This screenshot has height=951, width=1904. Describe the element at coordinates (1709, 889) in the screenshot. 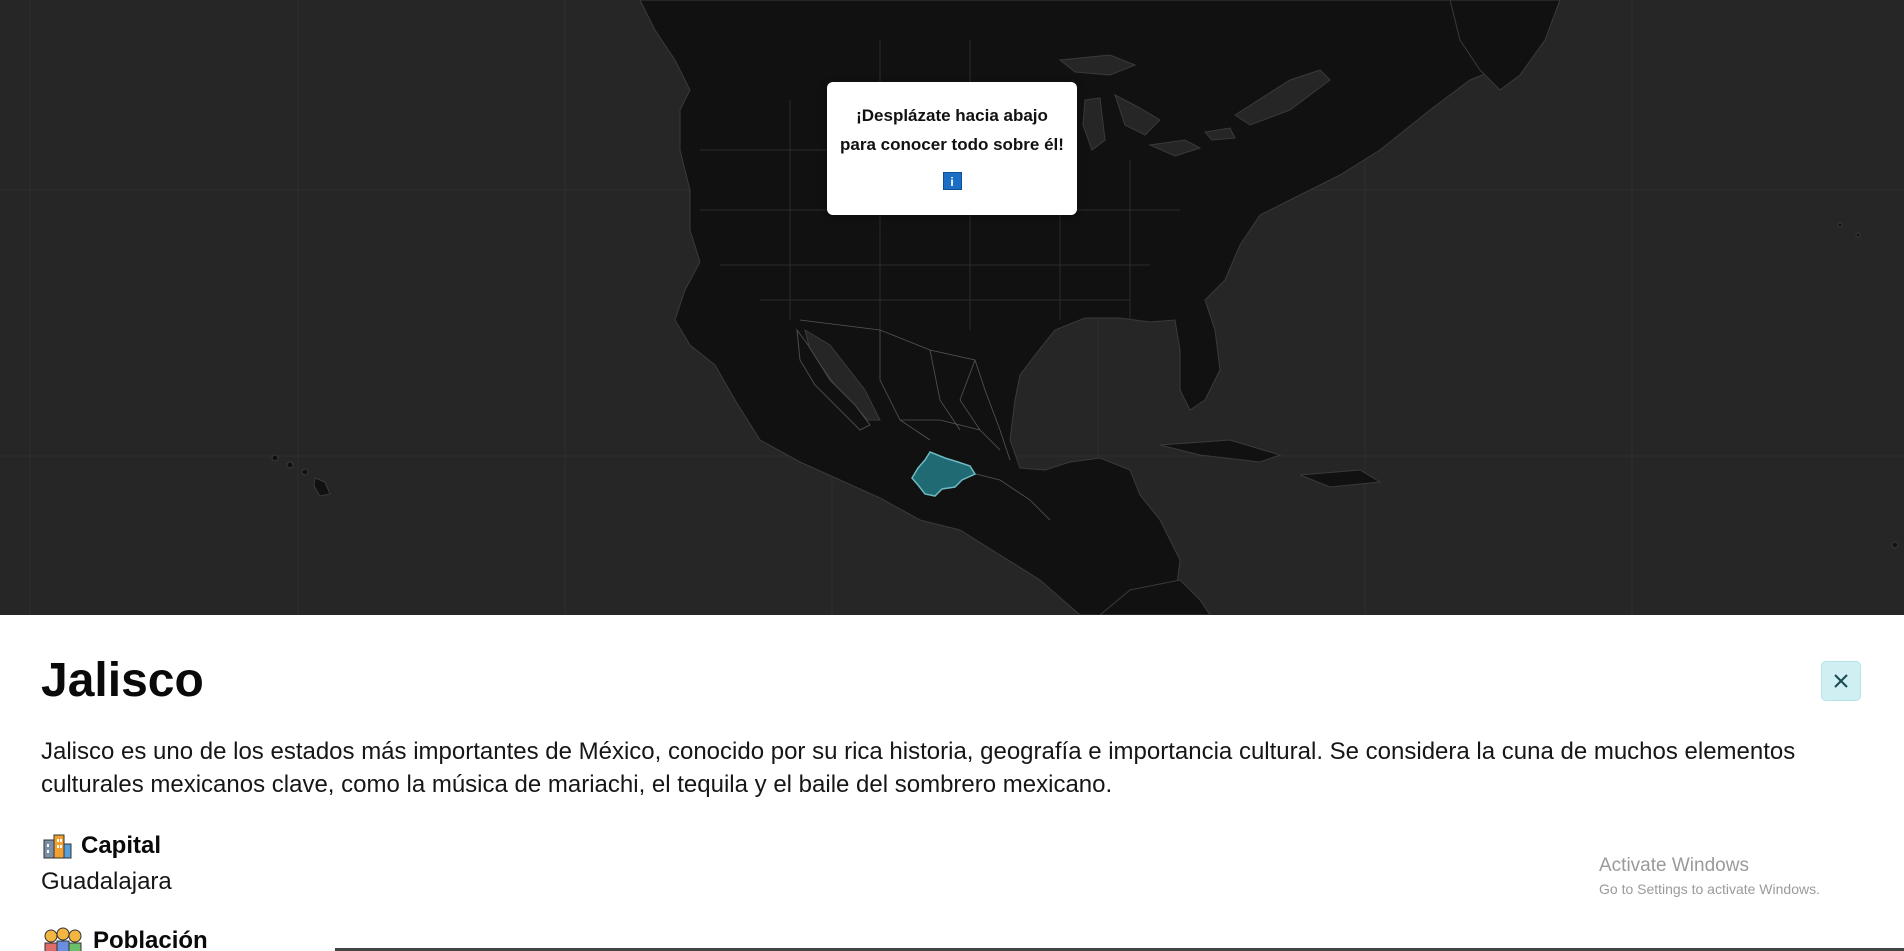

I see `watermark-subtitle: Go to Settings to activate Windows.` at that location.